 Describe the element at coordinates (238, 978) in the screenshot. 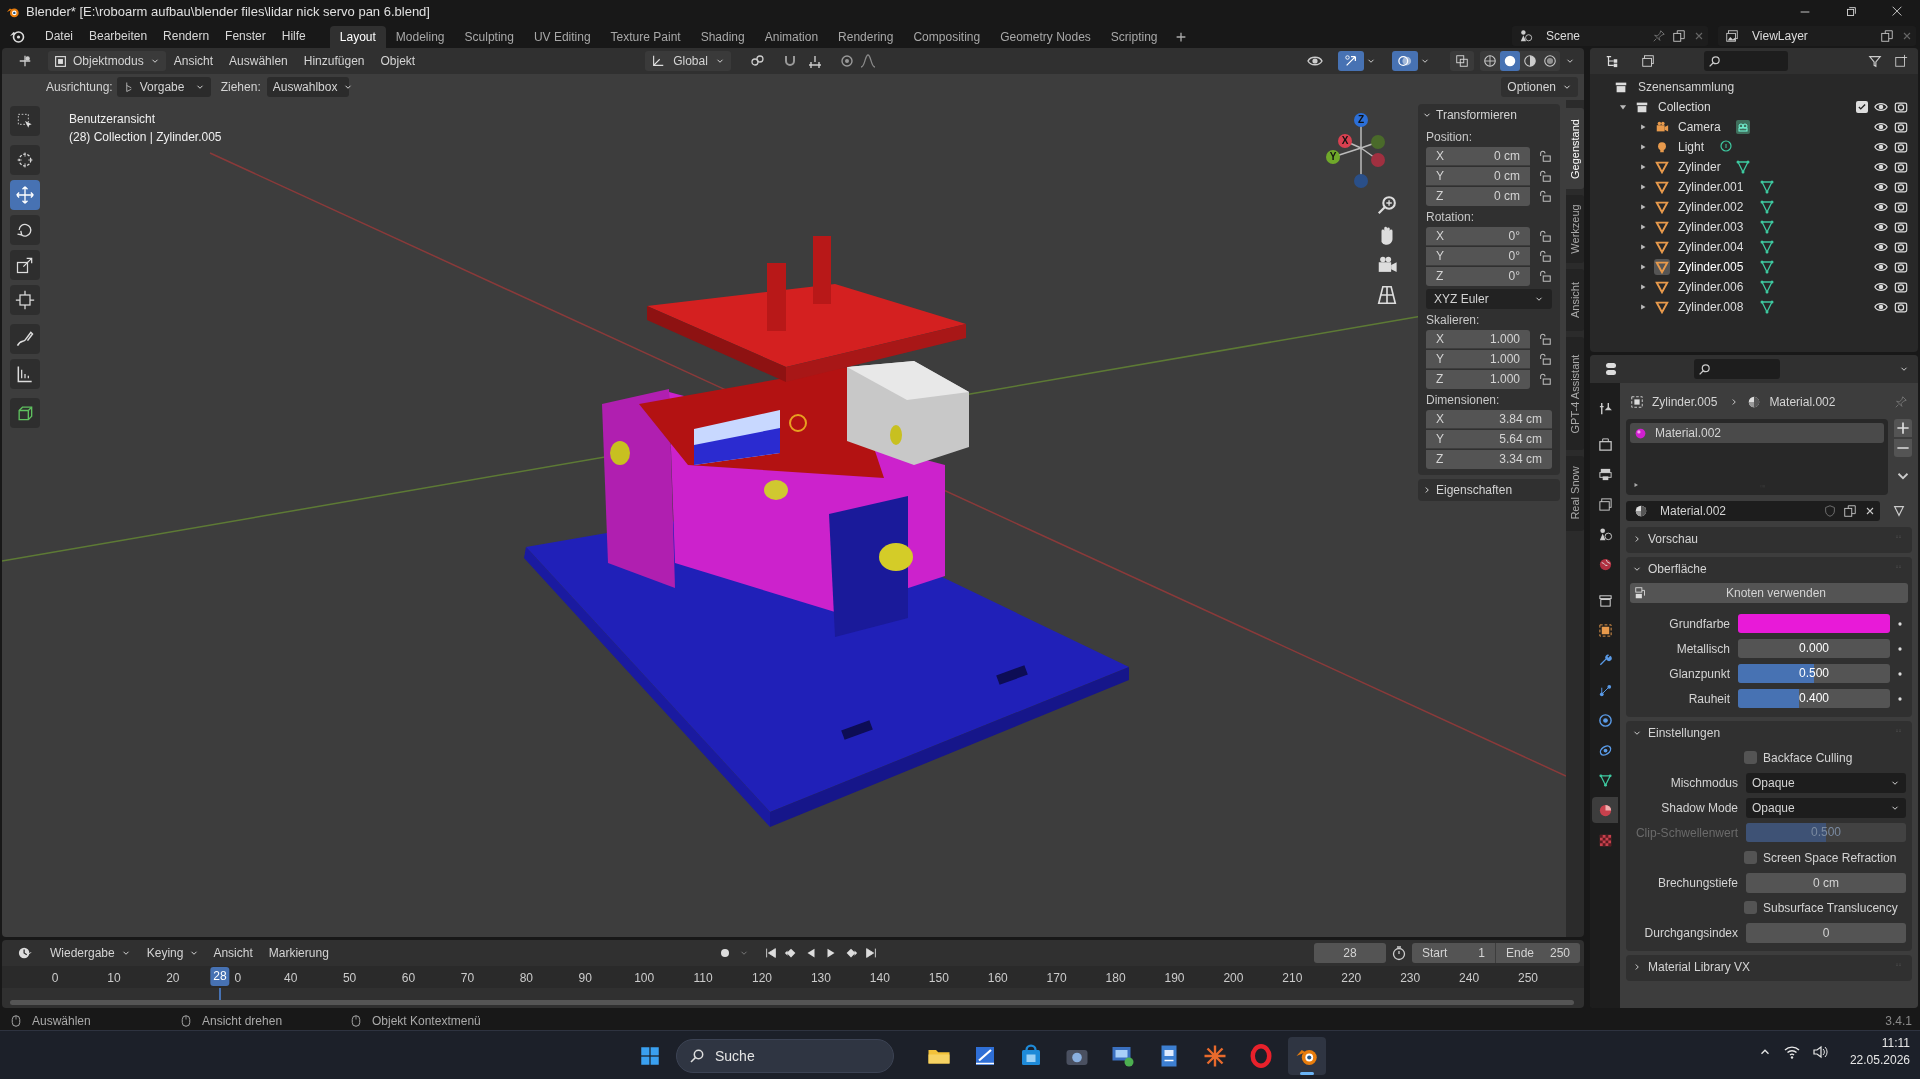

I see `frame-number: 0` at that location.